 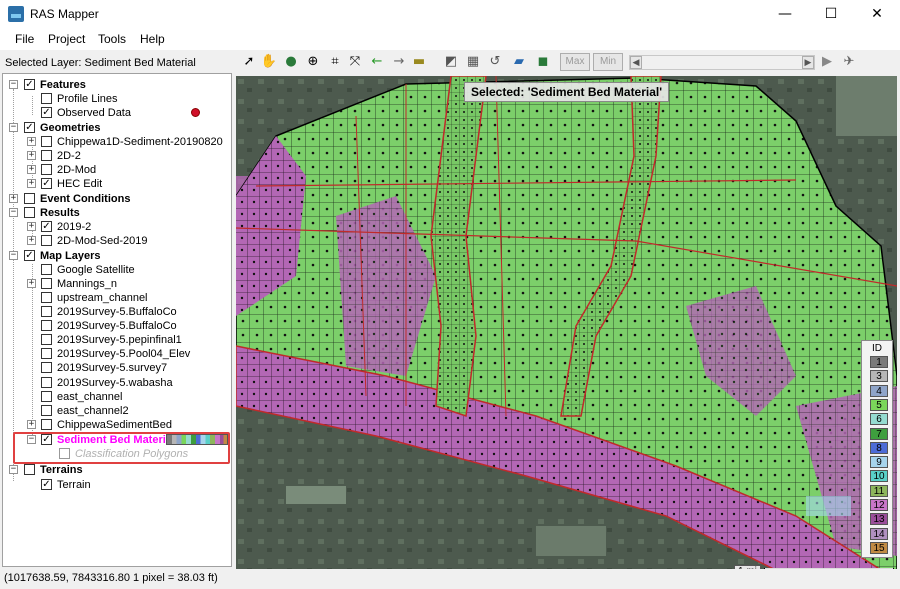 What do you see at coordinates (69, 156) in the screenshot?
I see `tree-label: 2D-2` at bounding box center [69, 156].